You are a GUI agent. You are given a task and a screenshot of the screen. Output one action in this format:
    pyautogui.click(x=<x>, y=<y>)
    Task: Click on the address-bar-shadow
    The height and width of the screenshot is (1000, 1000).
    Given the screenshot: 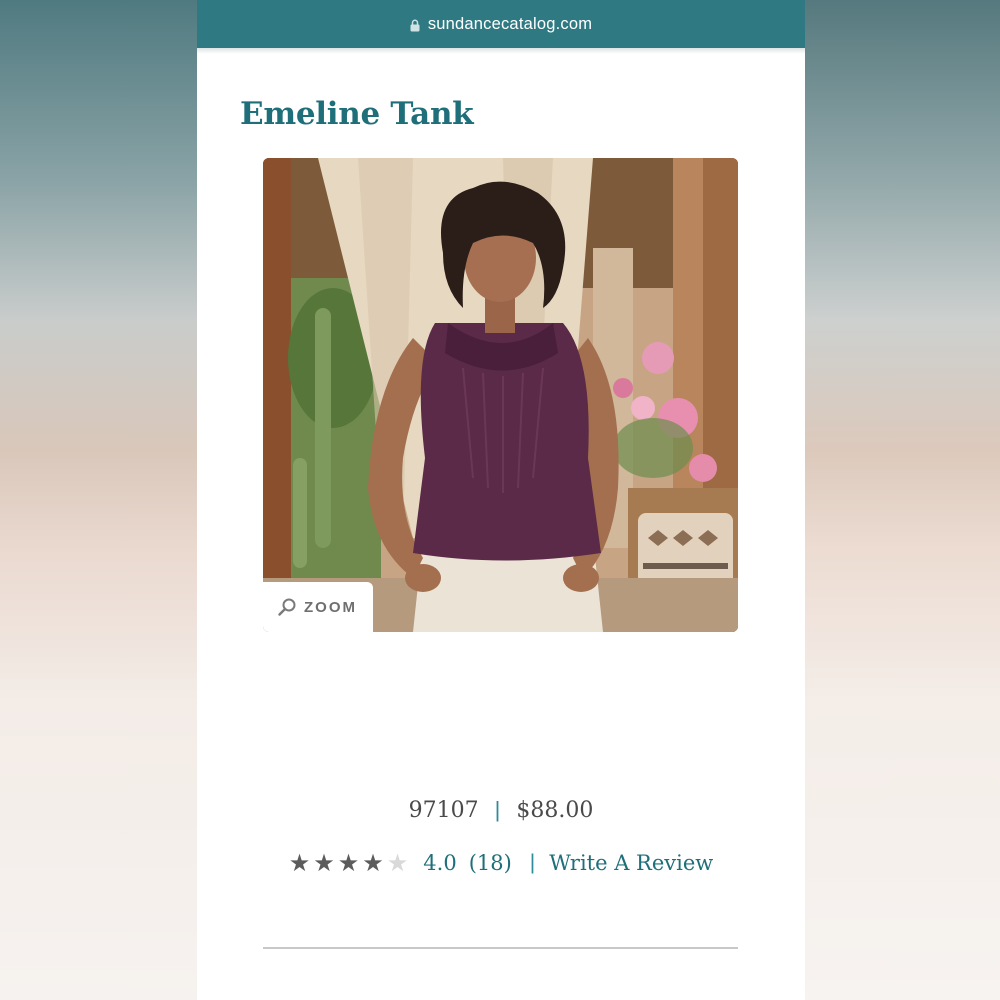 What is the action you would take?
    pyautogui.click(x=501, y=51)
    